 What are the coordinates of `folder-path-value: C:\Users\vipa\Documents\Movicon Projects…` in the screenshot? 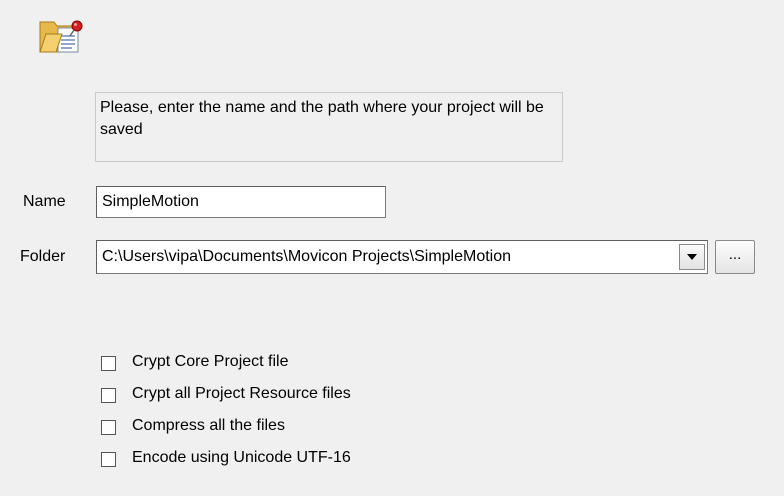 It's located at (307, 256).